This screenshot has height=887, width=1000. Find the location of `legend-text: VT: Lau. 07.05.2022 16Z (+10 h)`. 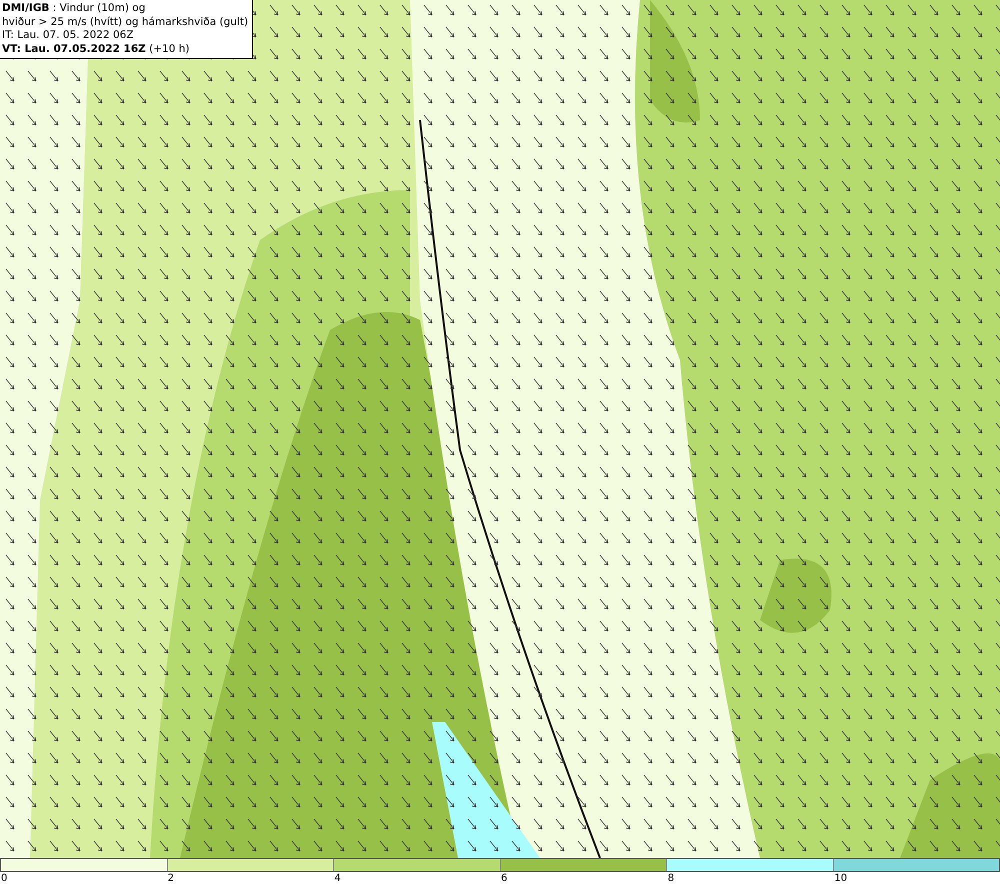

legend-text: VT: Lau. 07.05.2022 16Z (+10 h) is located at coordinates (96, 49).